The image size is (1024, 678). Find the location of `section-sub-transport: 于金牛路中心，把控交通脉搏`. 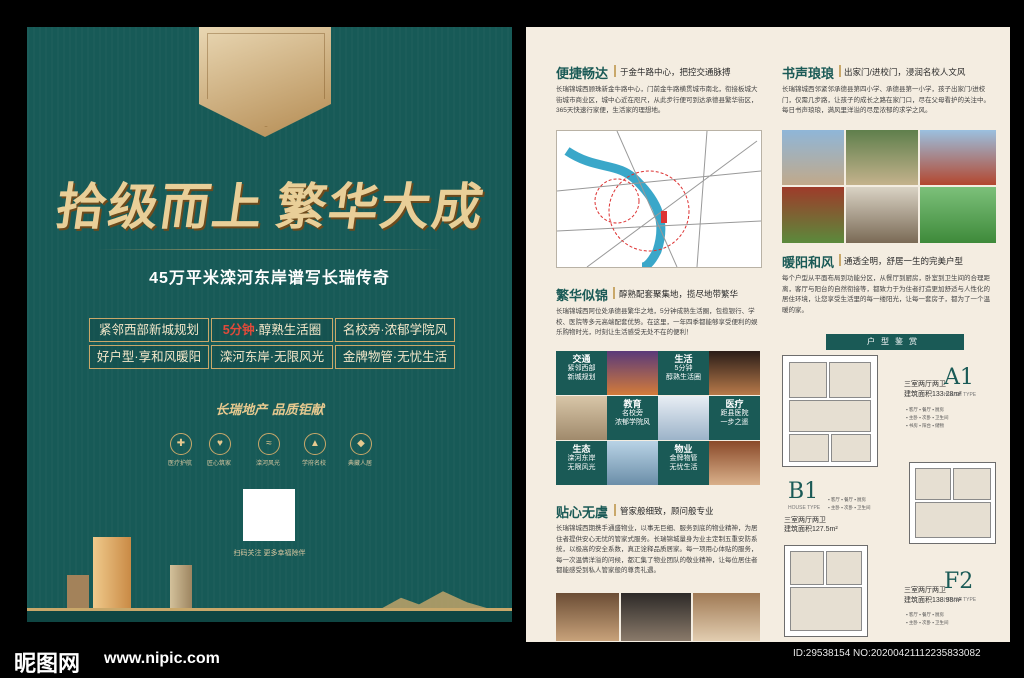

section-sub-transport: 于金牛路中心，把控交通脉搏 is located at coordinates (675, 72).